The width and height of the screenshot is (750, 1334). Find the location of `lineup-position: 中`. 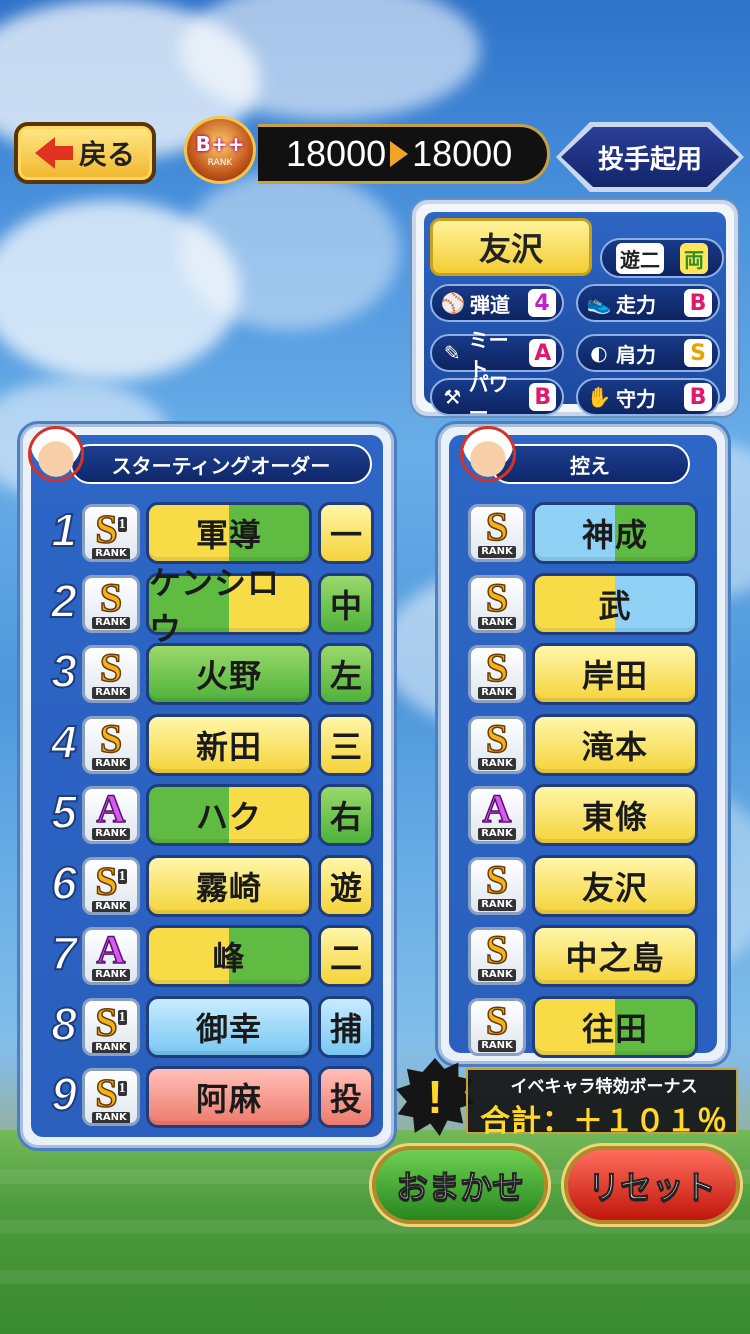

lineup-position: 中 is located at coordinates (346, 603).